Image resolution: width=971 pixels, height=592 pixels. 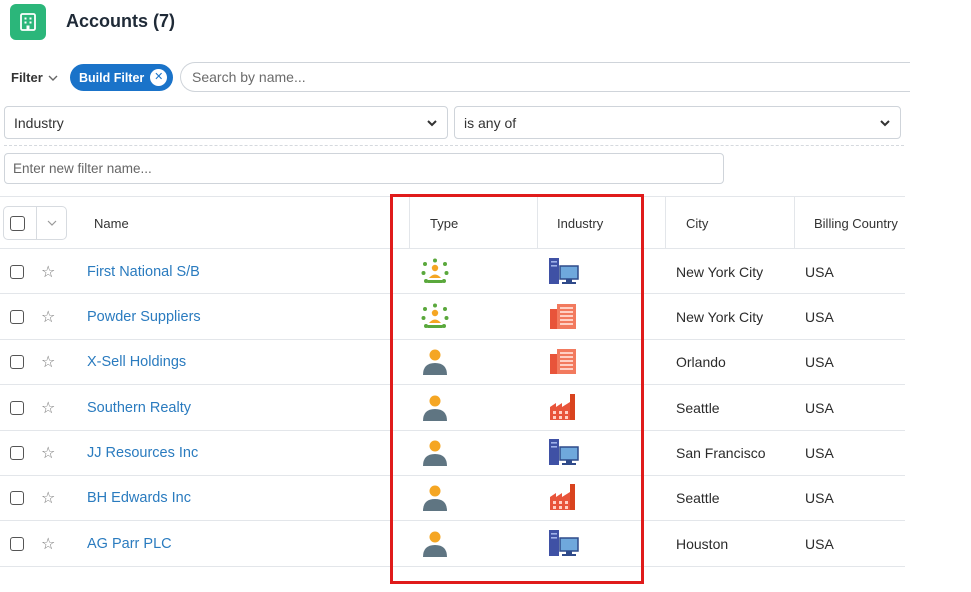 What do you see at coordinates (111, 223) in the screenshot?
I see `column-header-name: Name` at bounding box center [111, 223].